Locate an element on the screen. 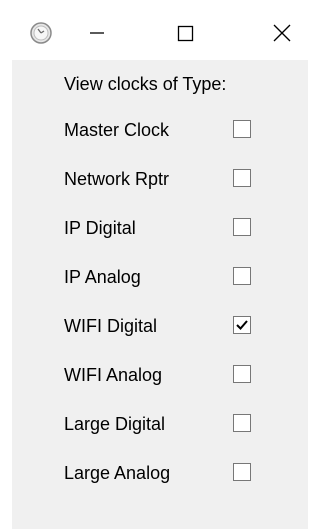 The height and width of the screenshot is (529, 327). close-icon is located at coordinates (282, 33).